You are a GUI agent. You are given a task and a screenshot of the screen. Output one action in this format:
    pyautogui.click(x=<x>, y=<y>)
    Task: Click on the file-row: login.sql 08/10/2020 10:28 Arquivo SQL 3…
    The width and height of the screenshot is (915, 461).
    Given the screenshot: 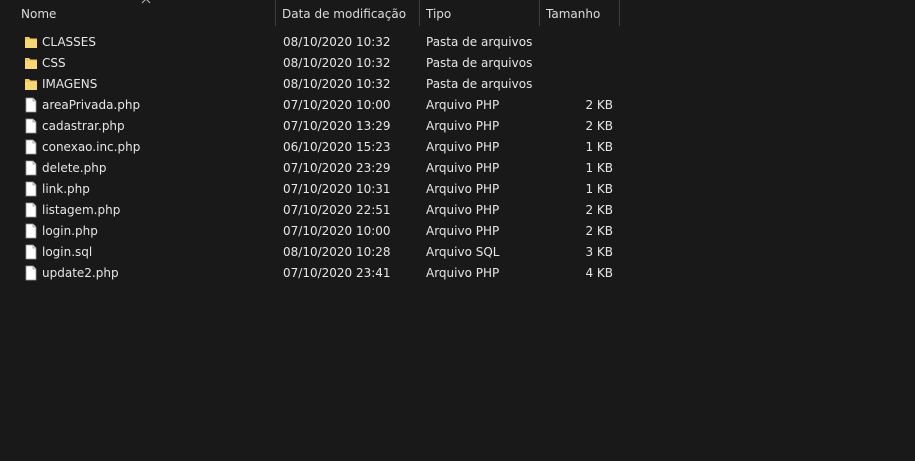 What is the action you would take?
    pyautogui.click(x=457, y=252)
    